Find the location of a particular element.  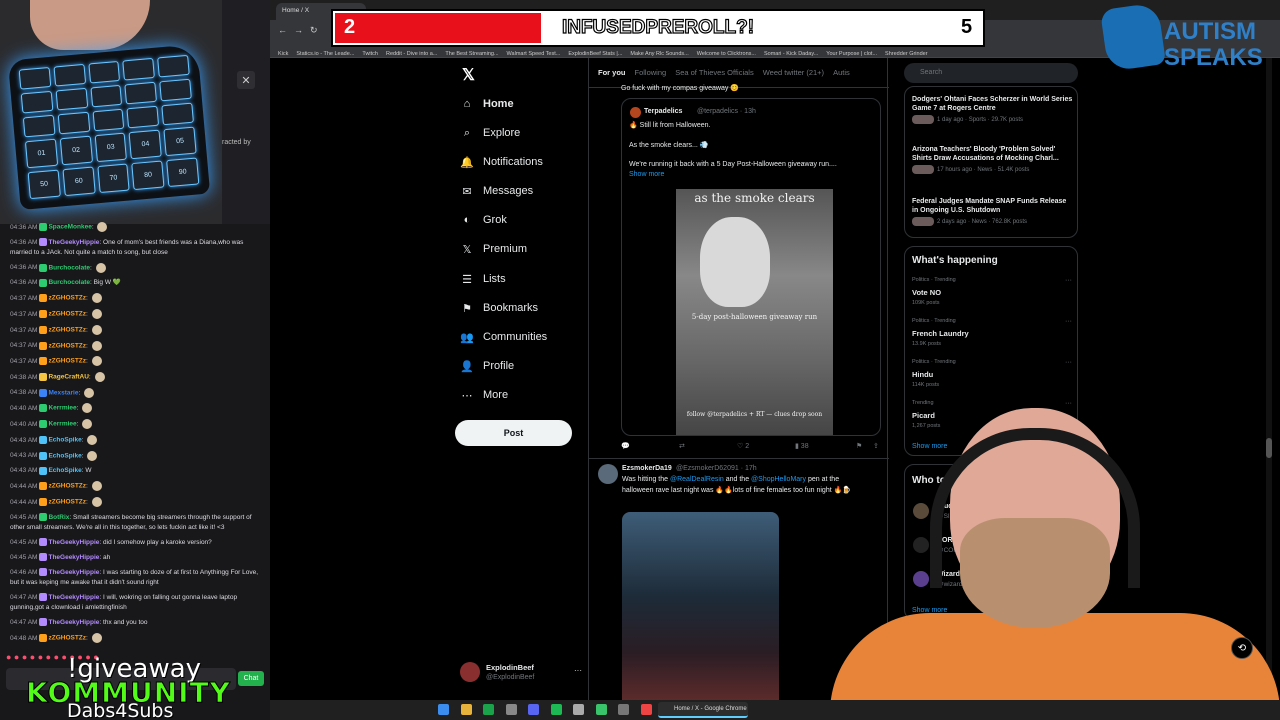

avatar is located at coordinates (608, 474).